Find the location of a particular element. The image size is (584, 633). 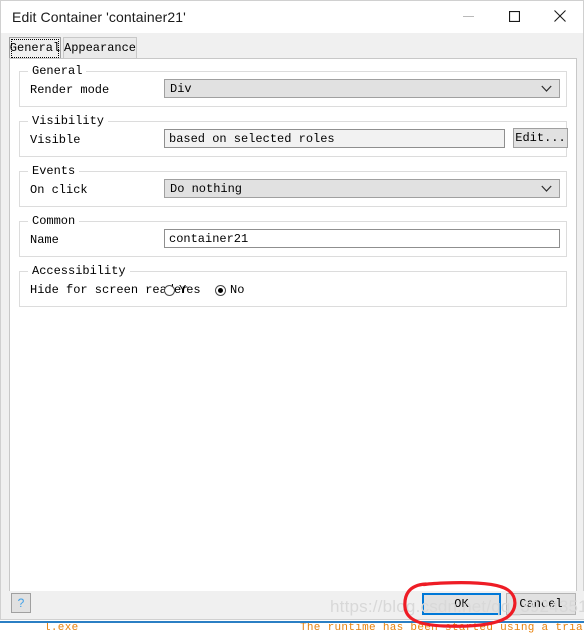

minimize-icon is located at coordinates (468, 16).